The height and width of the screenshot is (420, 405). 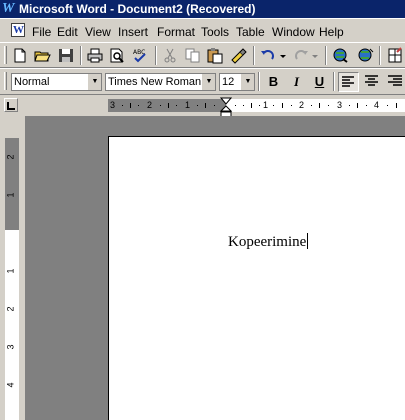 I want to click on new-document-button, so click(x=20, y=55).